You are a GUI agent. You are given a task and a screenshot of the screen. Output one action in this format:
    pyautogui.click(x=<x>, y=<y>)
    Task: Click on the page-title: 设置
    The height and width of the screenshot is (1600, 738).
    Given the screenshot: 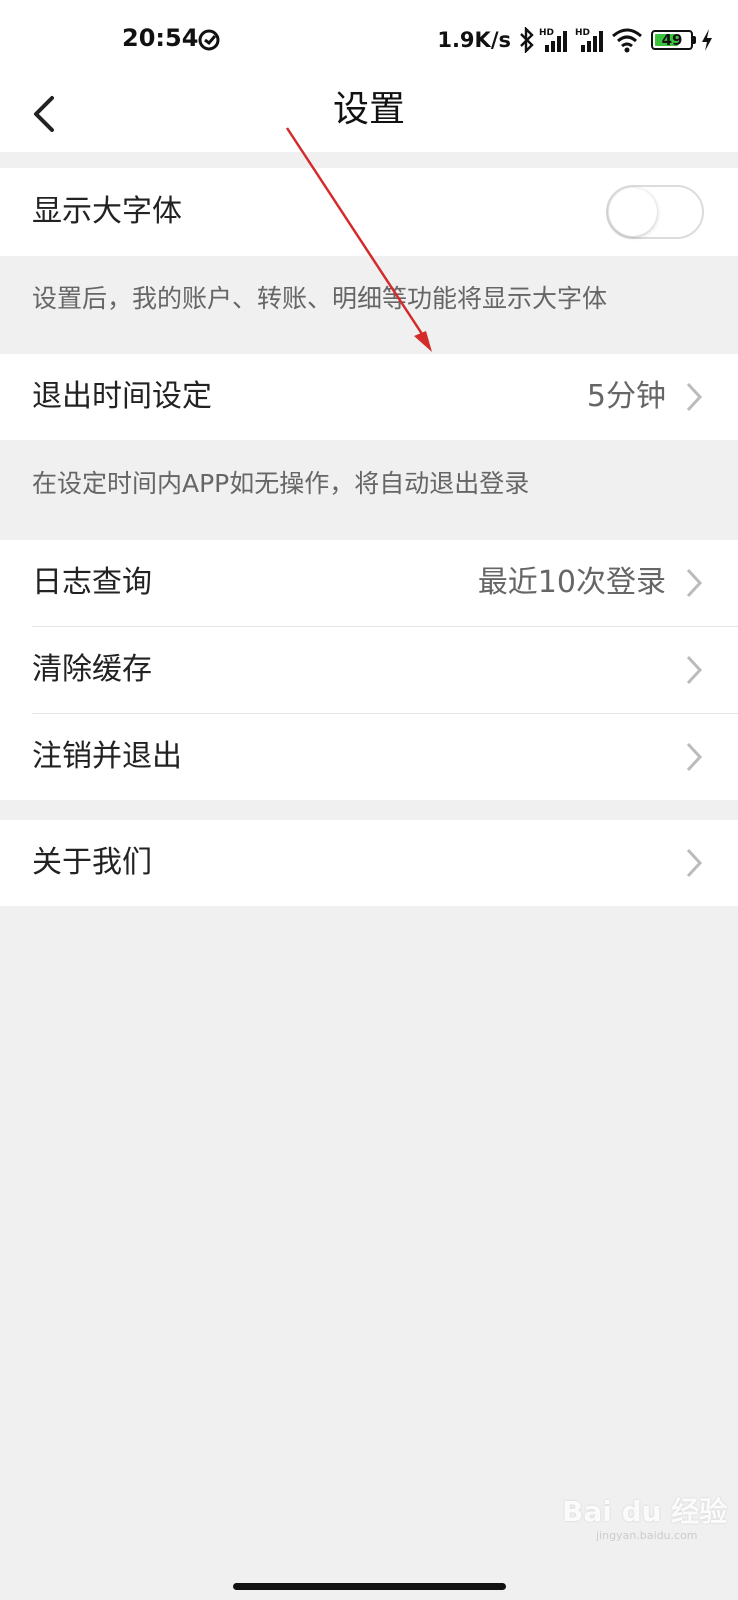 What is the action you would take?
    pyautogui.click(x=368, y=109)
    